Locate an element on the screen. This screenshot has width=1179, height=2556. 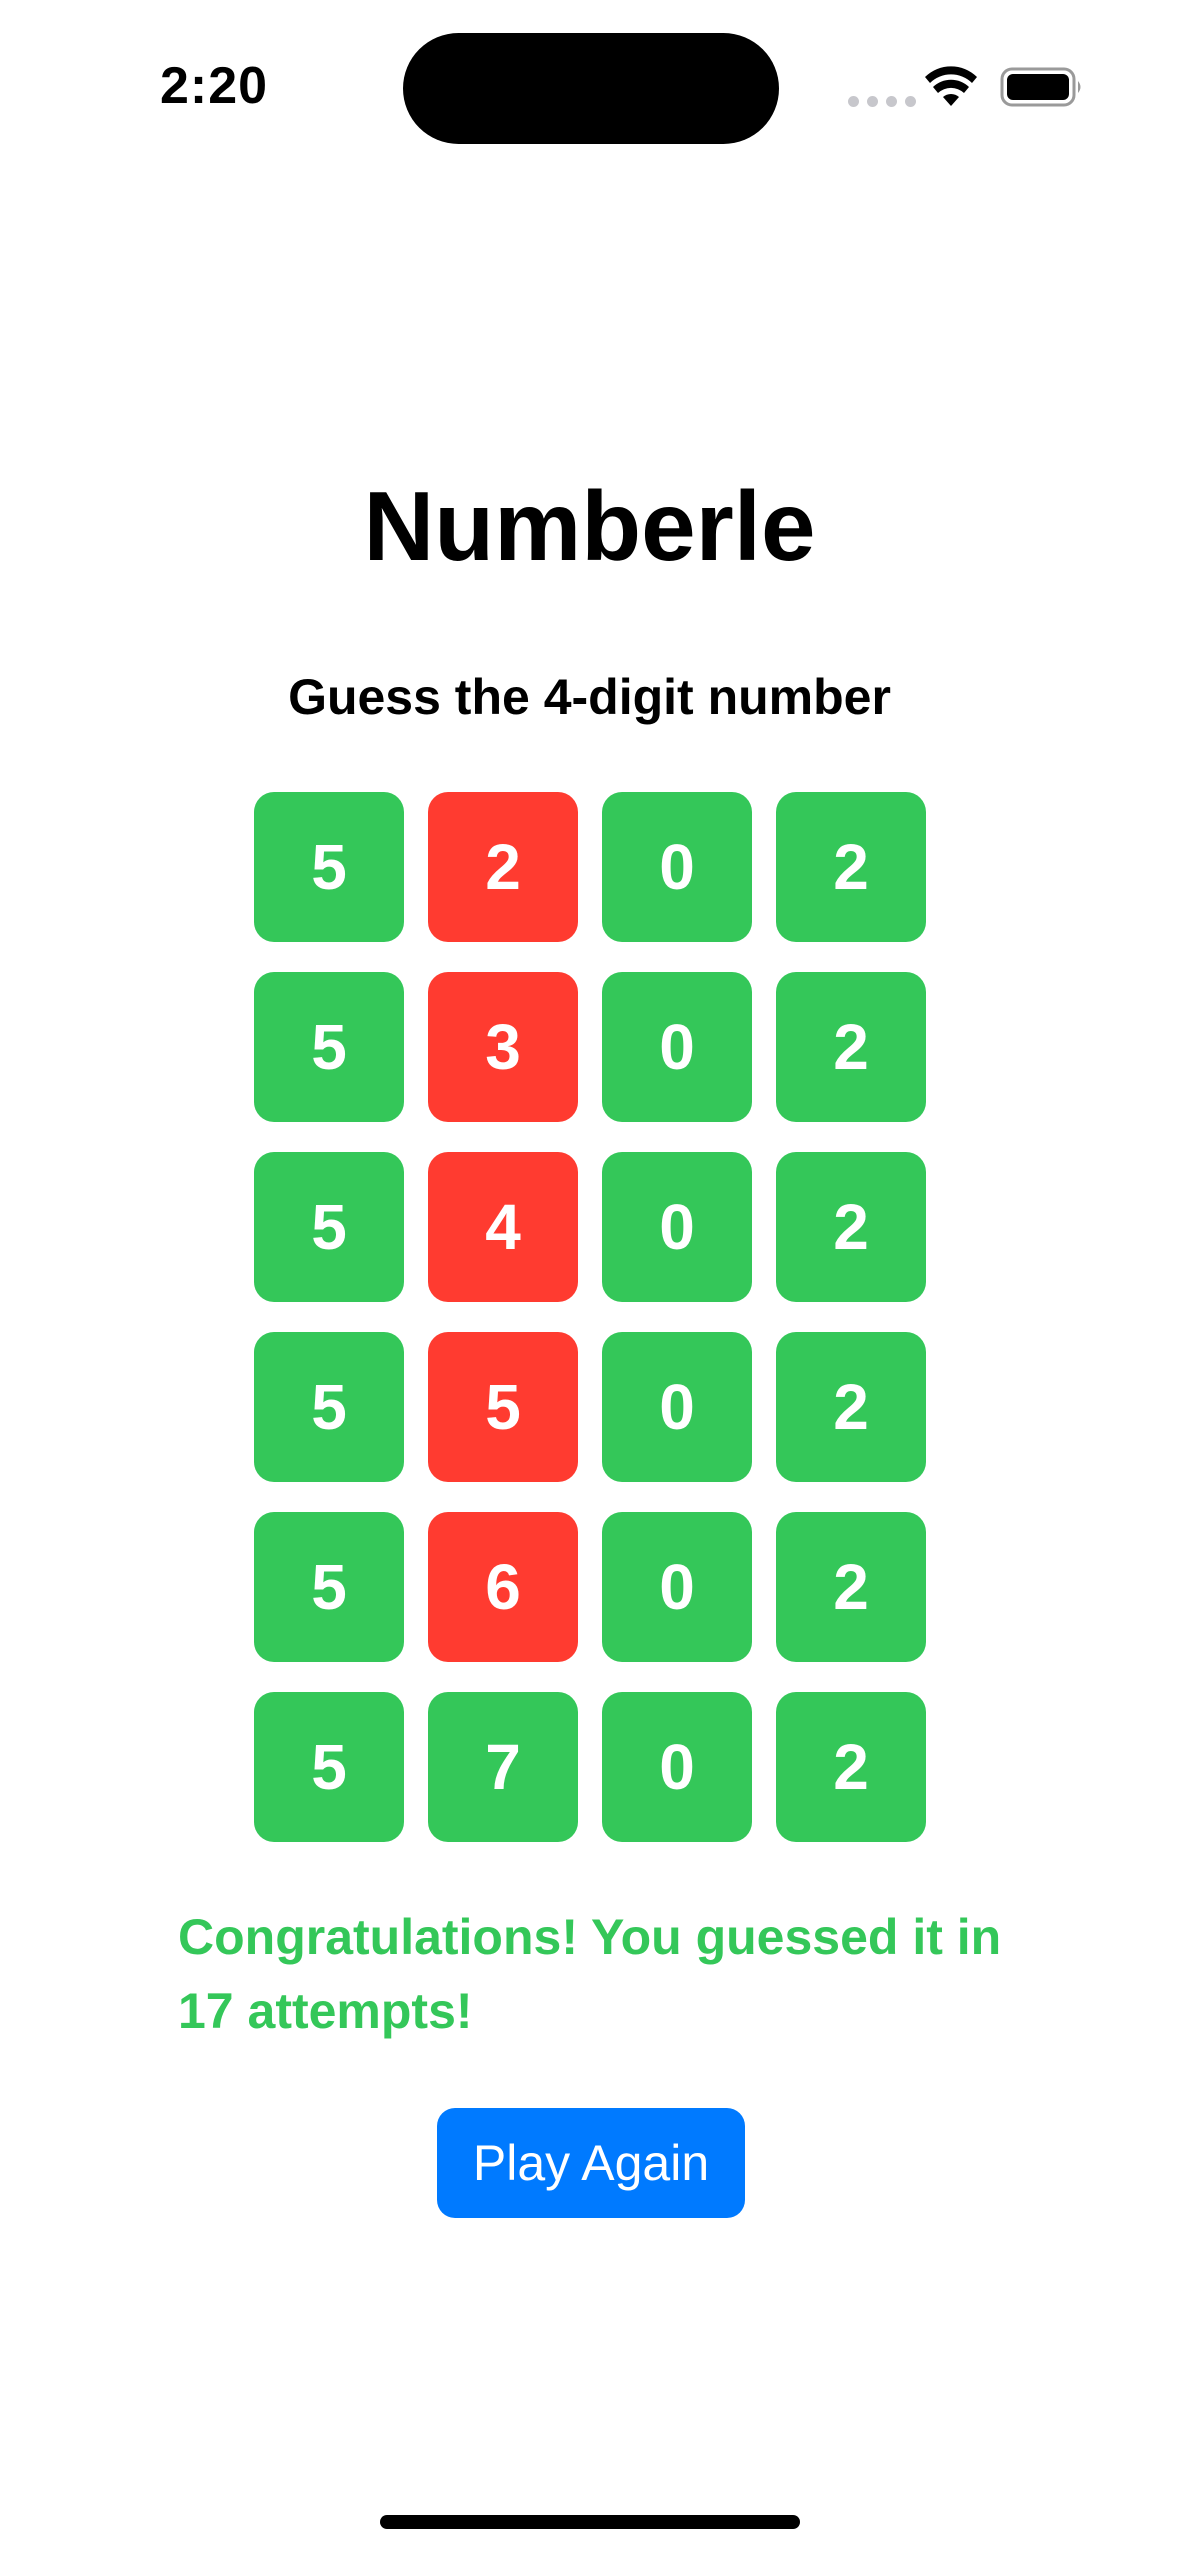
guess-row: 5702 is located at coordinates (590, 1767).